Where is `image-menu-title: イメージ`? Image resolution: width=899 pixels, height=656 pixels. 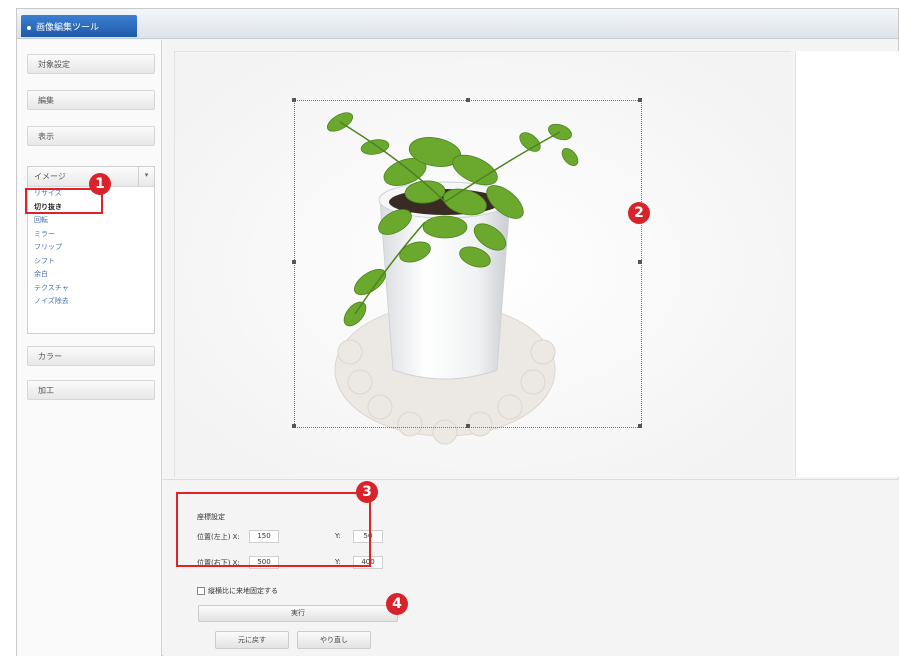
image-menu-title: イメージ is located at coordinates (50, 176).